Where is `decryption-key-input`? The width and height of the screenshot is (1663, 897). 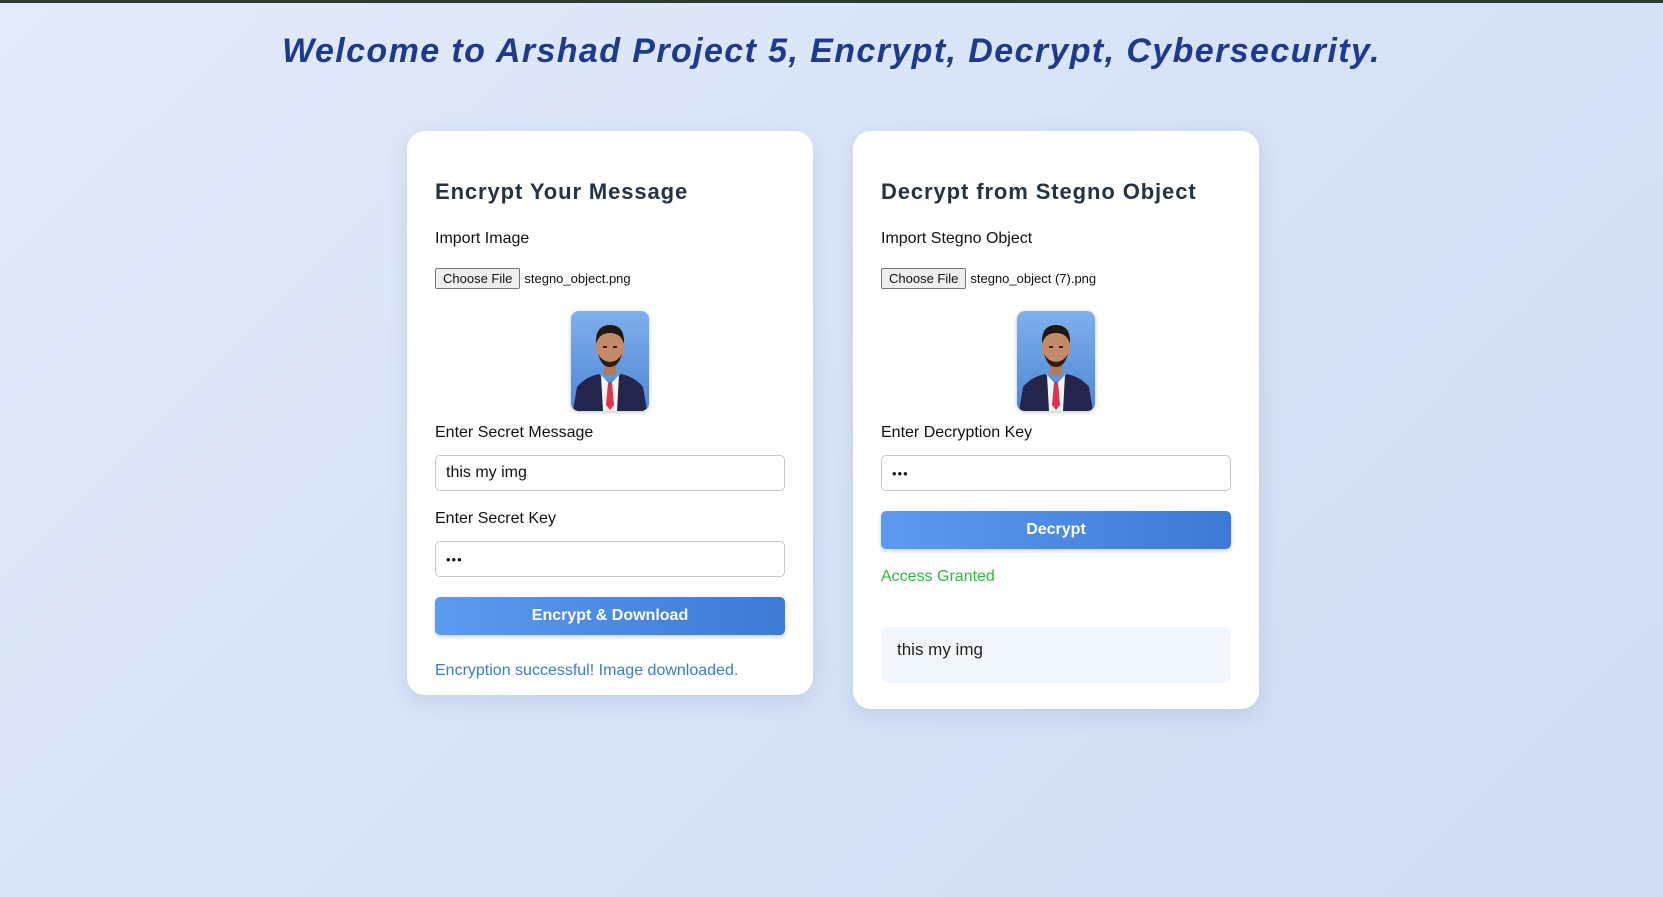
decryption-key-input is located at coordinates (1056, 473).